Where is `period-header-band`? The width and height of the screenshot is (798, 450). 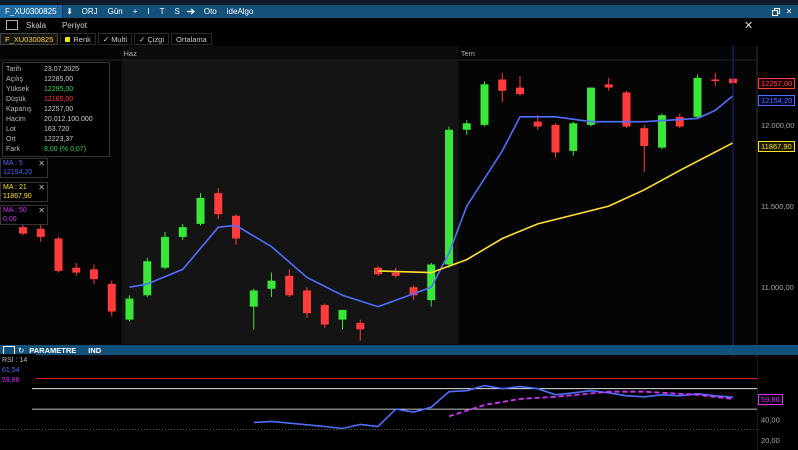
period-header-band is located at coordinates (290, 53).